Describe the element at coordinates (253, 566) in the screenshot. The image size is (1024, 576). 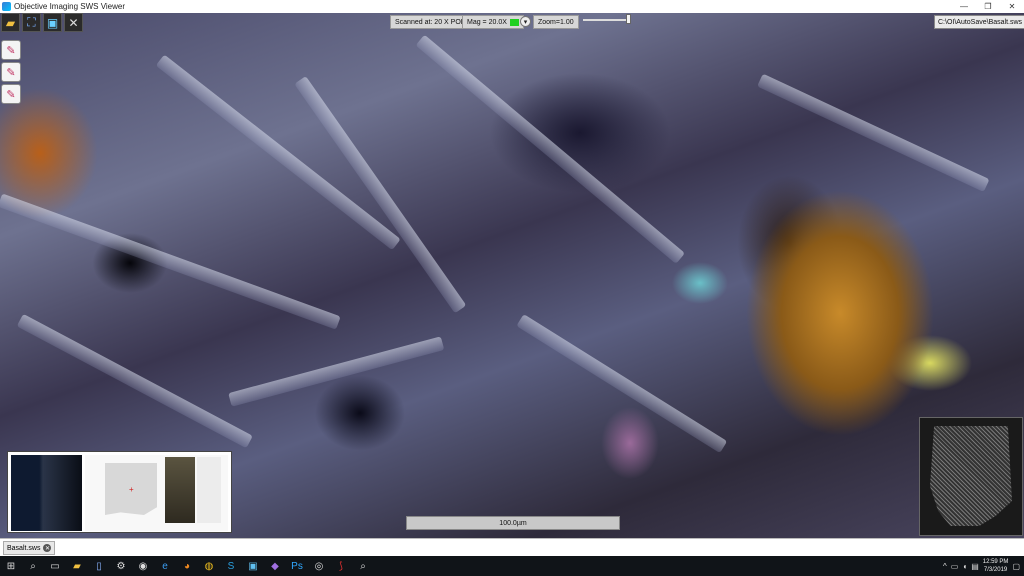
I see `image-viewer-icon: ▣` at that location.